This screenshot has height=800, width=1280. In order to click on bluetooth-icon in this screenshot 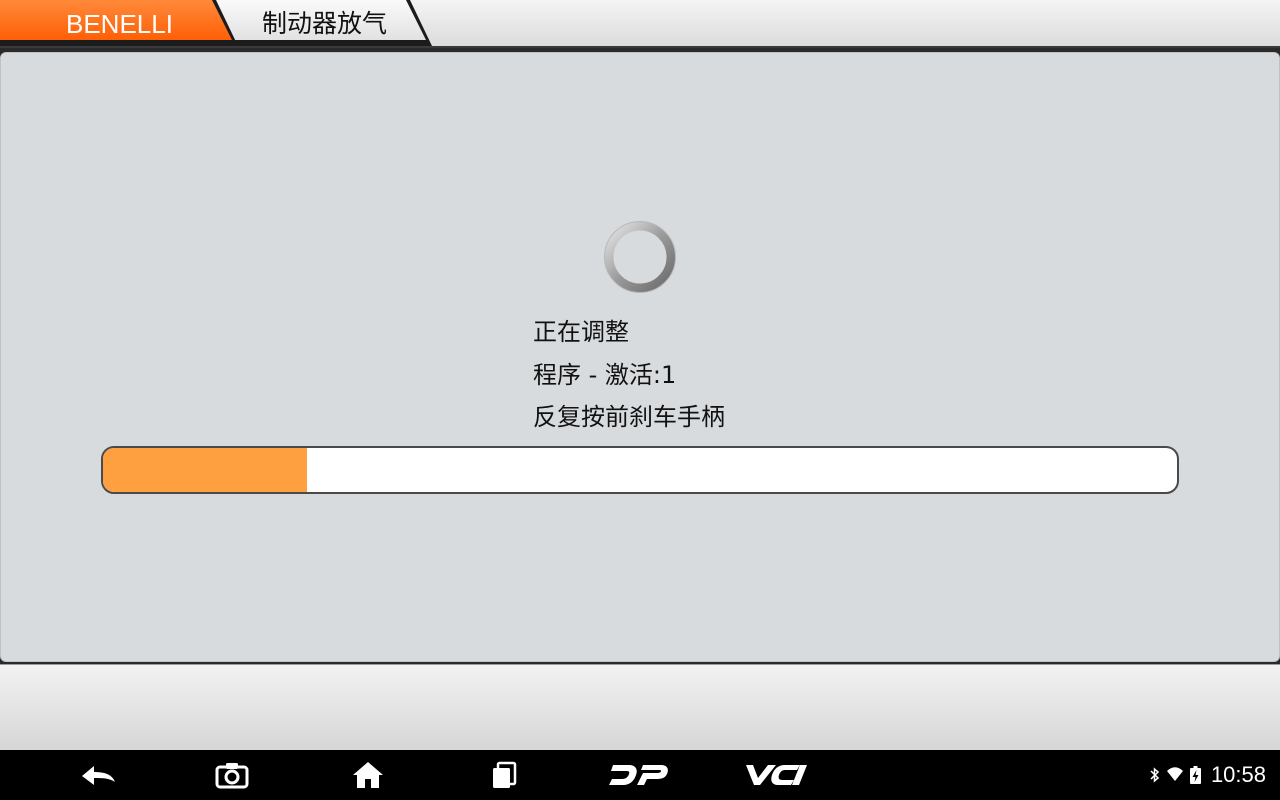, I will do `click(1155, 775)`.